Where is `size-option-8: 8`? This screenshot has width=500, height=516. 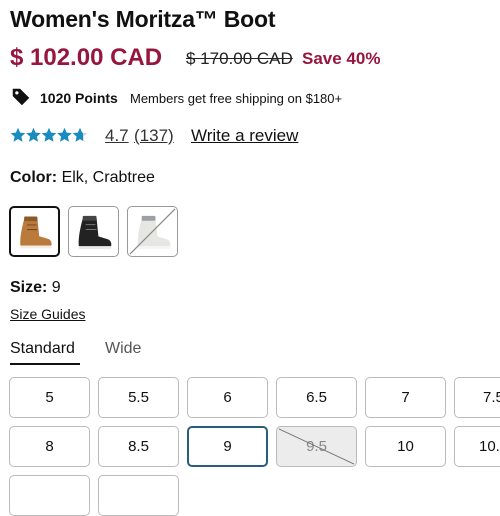 size-option-8: 8 is located at coordinates (49, 446).